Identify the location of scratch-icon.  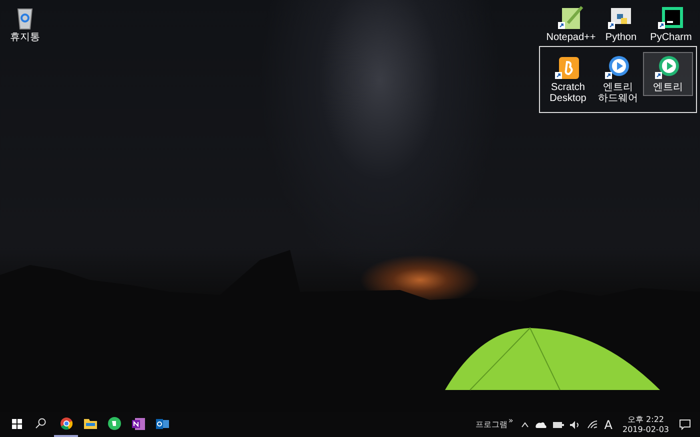
(568, 68).